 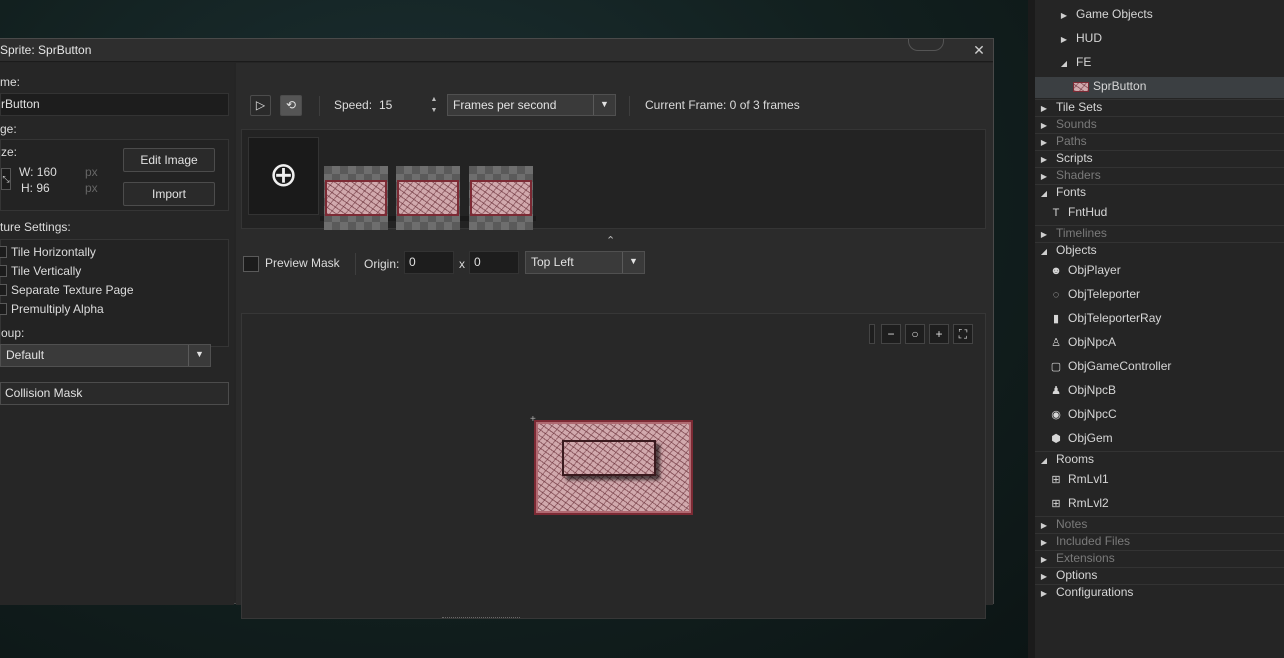 What do you see at coordinates (891, 334) in the screenshot?
I see `zoom-out-icon: −` at bounding box center [891, 334].